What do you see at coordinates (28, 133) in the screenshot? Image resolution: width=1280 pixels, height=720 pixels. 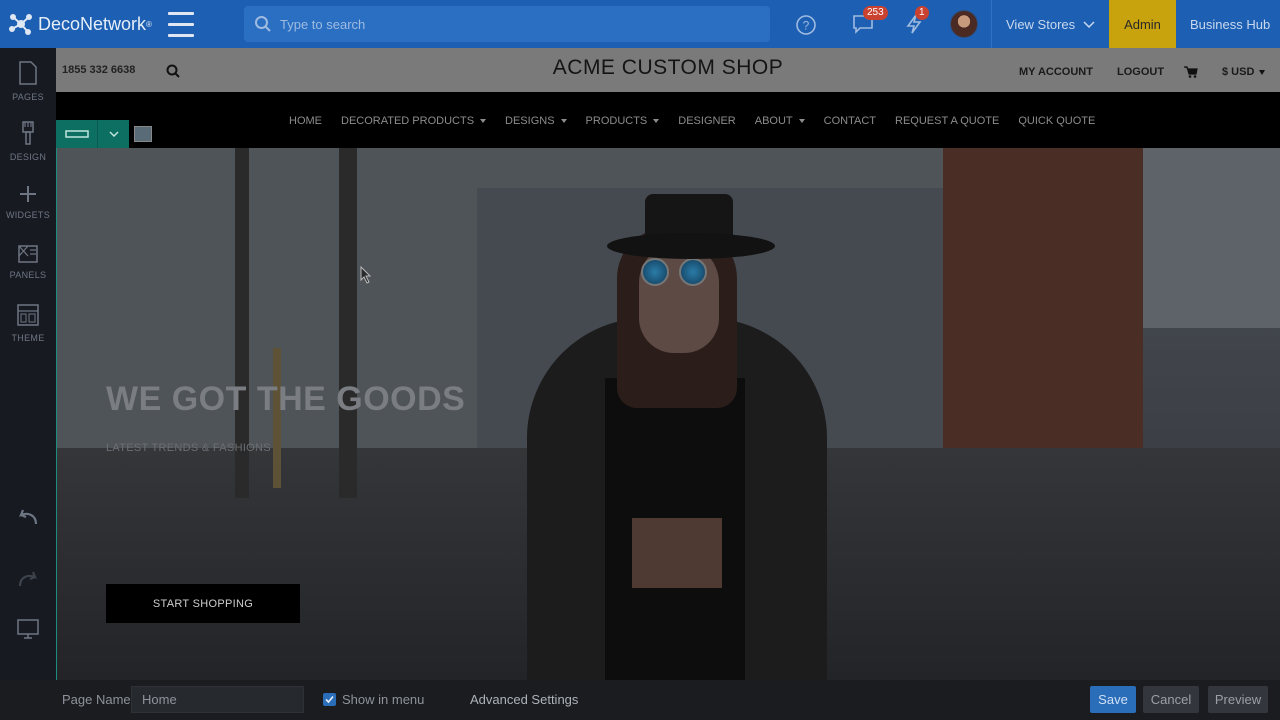 I see `brush-icon` at bounding box center [28, 133].